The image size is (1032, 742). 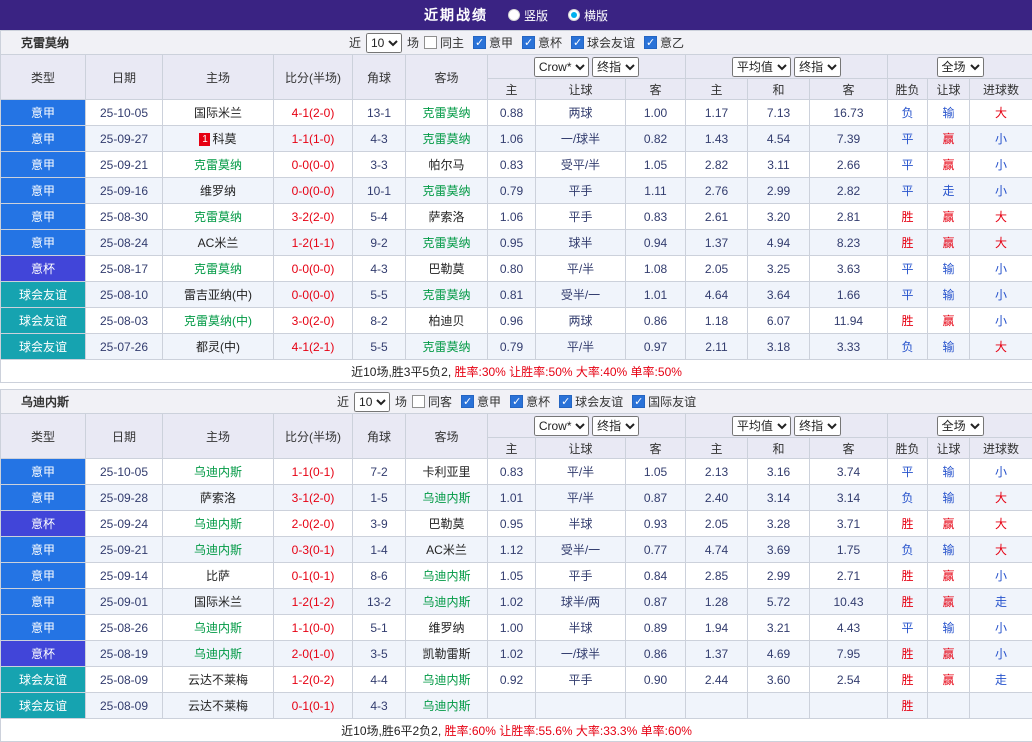 I want to click on away-team-name: 凯勒雷斯, so click(x=446, y=654).